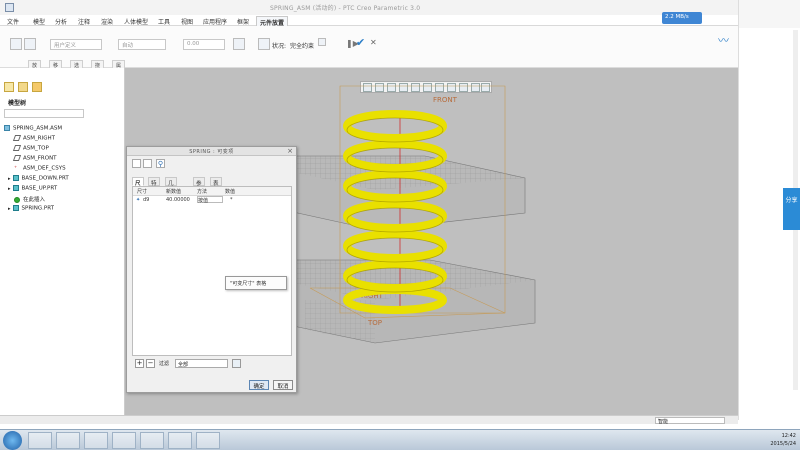 The height and width of the screenshot is (450, 800). Describe the element at coordinates (13, 21) in the screenshot. I see `menu-file: 文件` at that location.